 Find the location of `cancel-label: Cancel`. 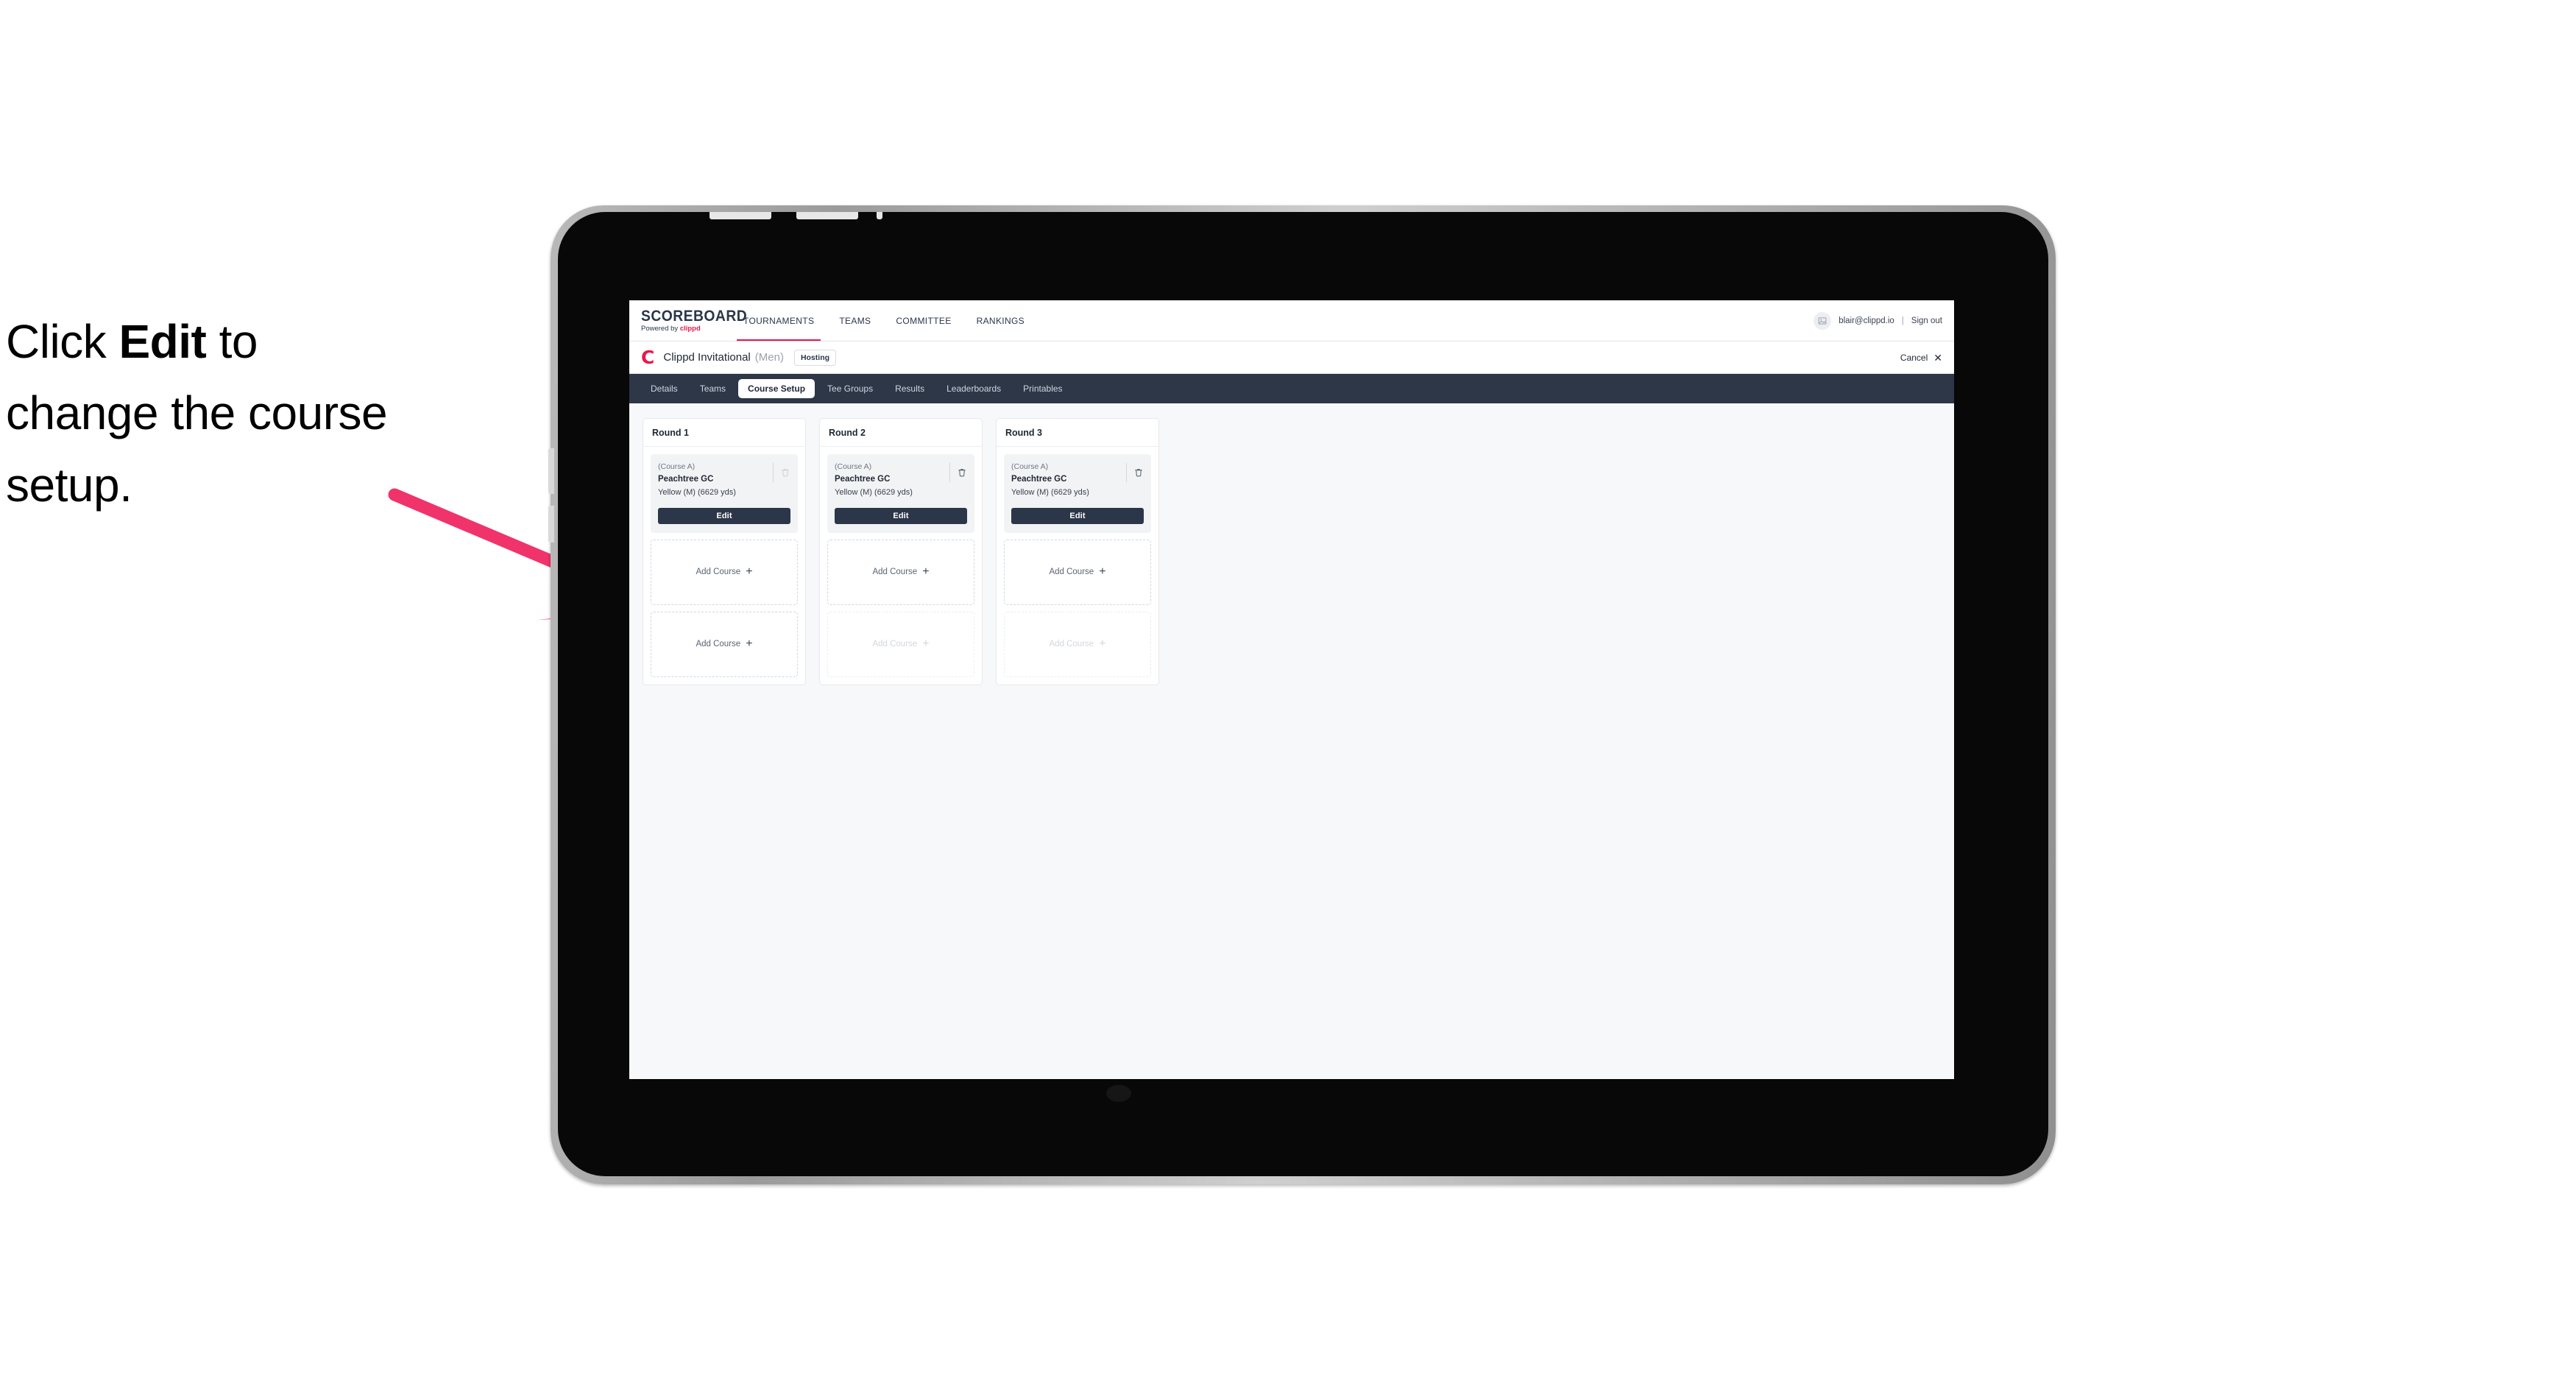

cancel-label: Cancel is located at coordinates (1914, 357).